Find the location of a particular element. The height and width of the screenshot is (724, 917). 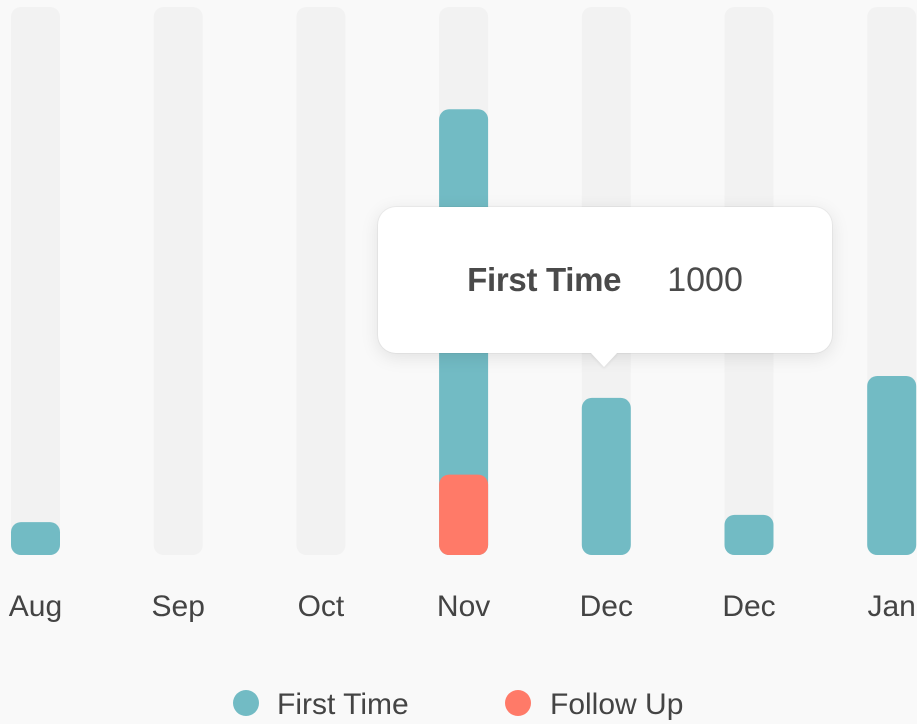

tooltip-pointer is located at coordinates (604, 359).